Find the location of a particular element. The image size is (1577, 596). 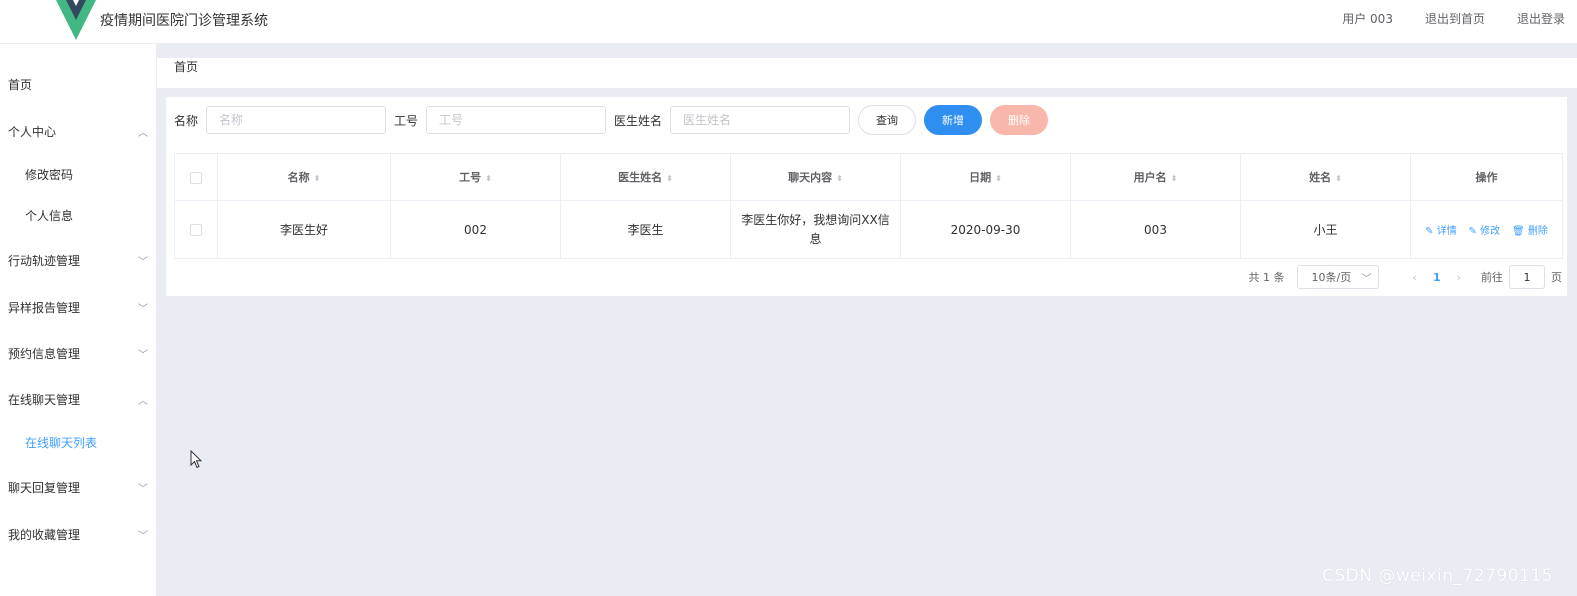

breadcrumb: 首页 is located at coordinates (186, 66).